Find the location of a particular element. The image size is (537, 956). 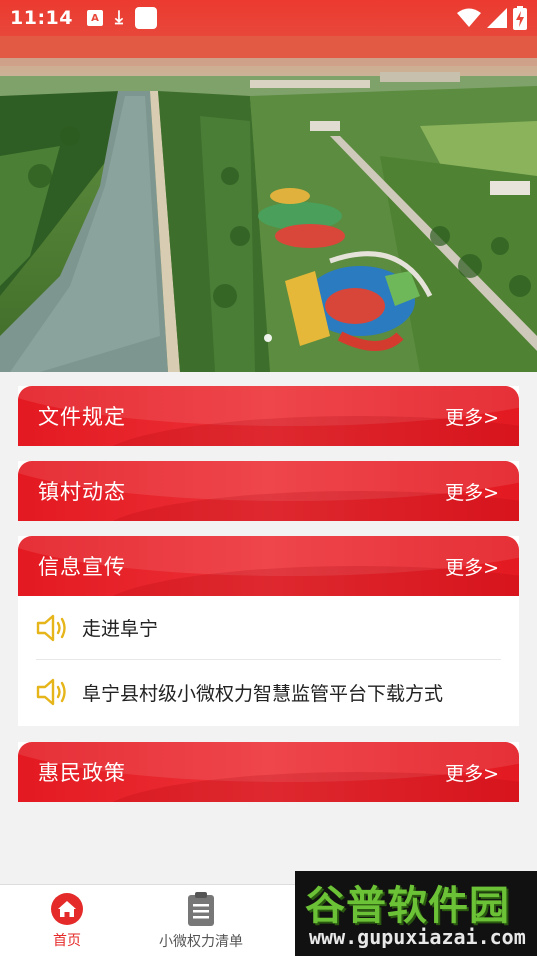

watermark-cn-text: 谷普软件园 is located at coordinates (407, 906).